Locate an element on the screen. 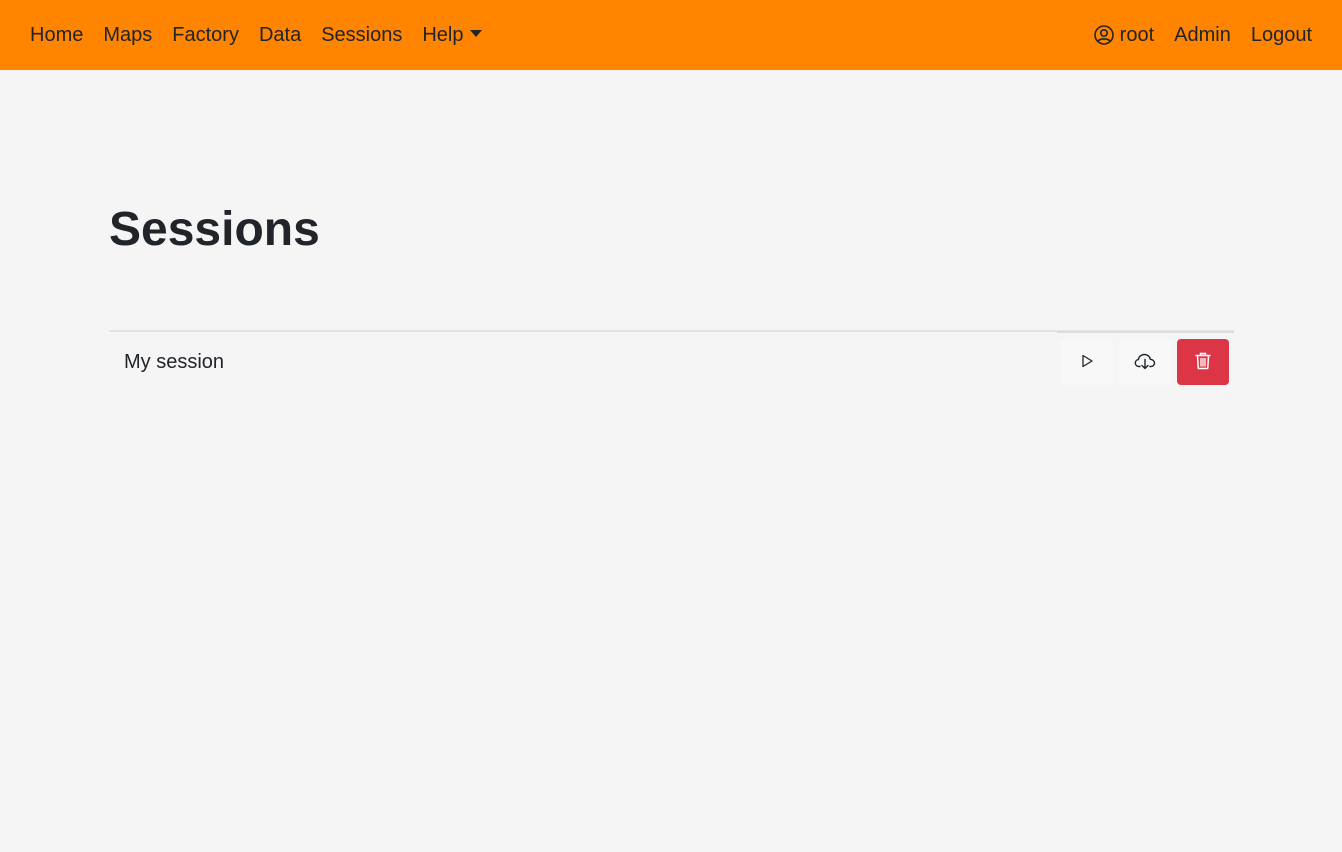 The width and height of the screenshot is (1342, 852). nav-data: Data is located at coordinates (280, 35).